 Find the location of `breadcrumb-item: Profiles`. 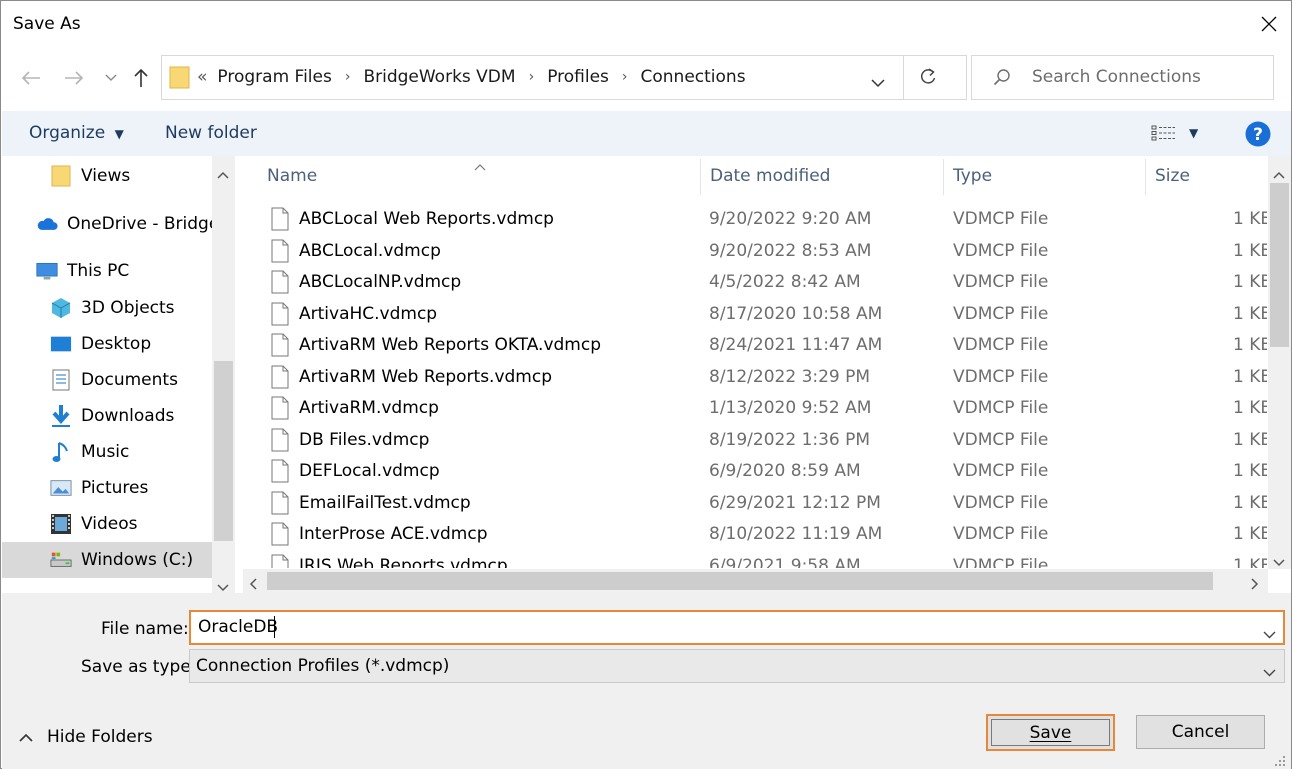

breadcrumb-item: Profiles is located at coordinates (578, 77).